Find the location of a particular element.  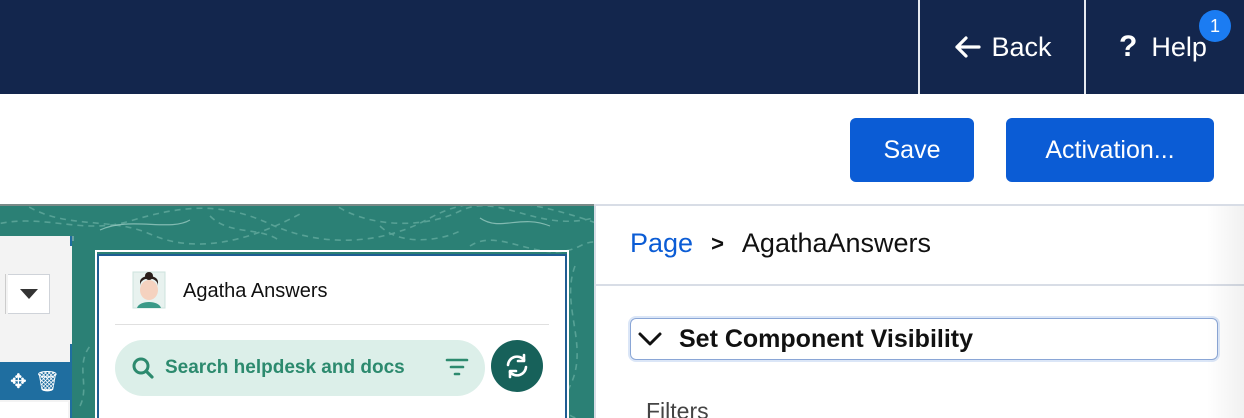

move-icon: ✥ is located at coordinates (18, 381).